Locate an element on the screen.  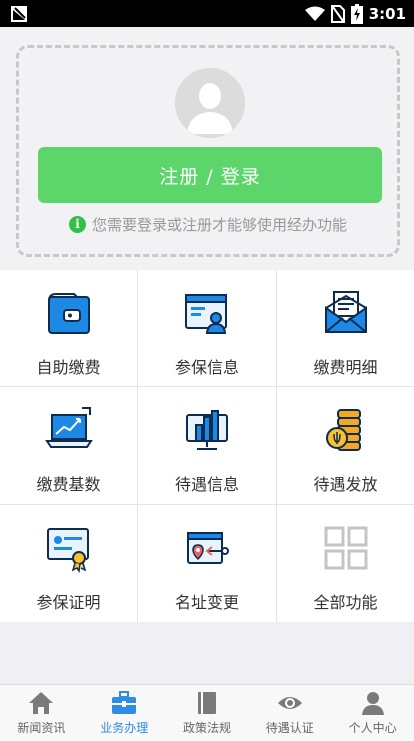
coin-stack-icon is located at coordinates (343, 430).